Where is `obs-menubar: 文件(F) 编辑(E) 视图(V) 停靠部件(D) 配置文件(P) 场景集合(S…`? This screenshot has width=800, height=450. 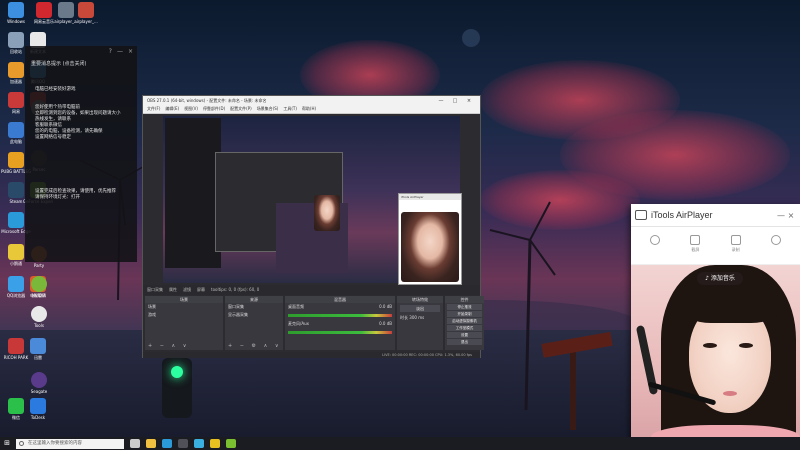
obs-menubar: 文件(F) 编辑(E) 视图(V) 停靠部件(D) 配置文件(P) 场景集合(S… is located at coordinates (311, 109).